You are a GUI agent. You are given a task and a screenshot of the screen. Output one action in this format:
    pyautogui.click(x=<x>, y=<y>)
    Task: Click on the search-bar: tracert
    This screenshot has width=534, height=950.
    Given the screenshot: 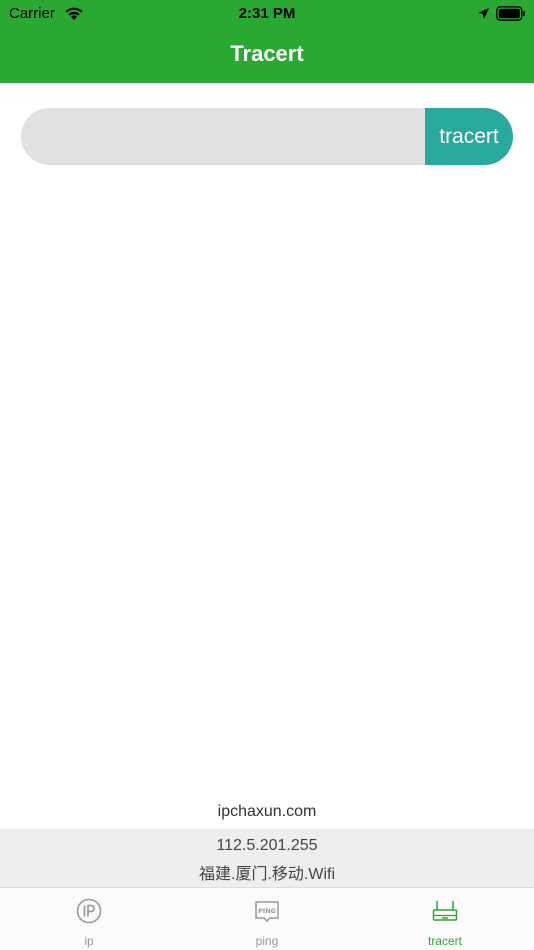 What is the action you would take?
    pyautogui.click(x=267, y=136)
    